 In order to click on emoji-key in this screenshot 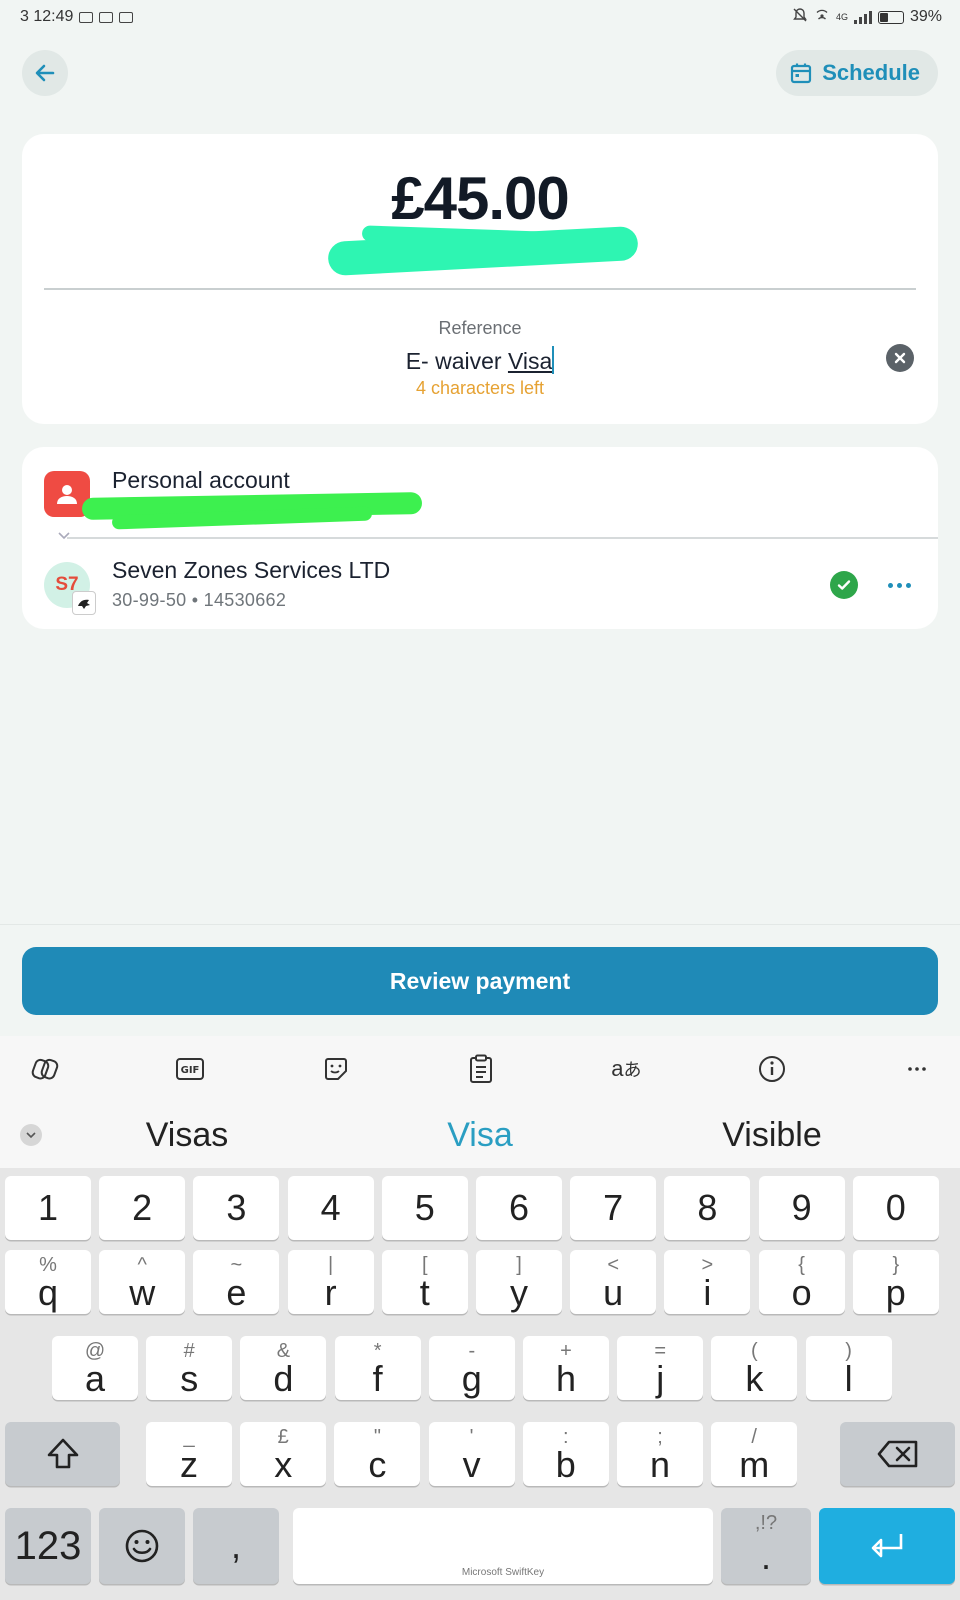, I will do `click(142, 1546)`.